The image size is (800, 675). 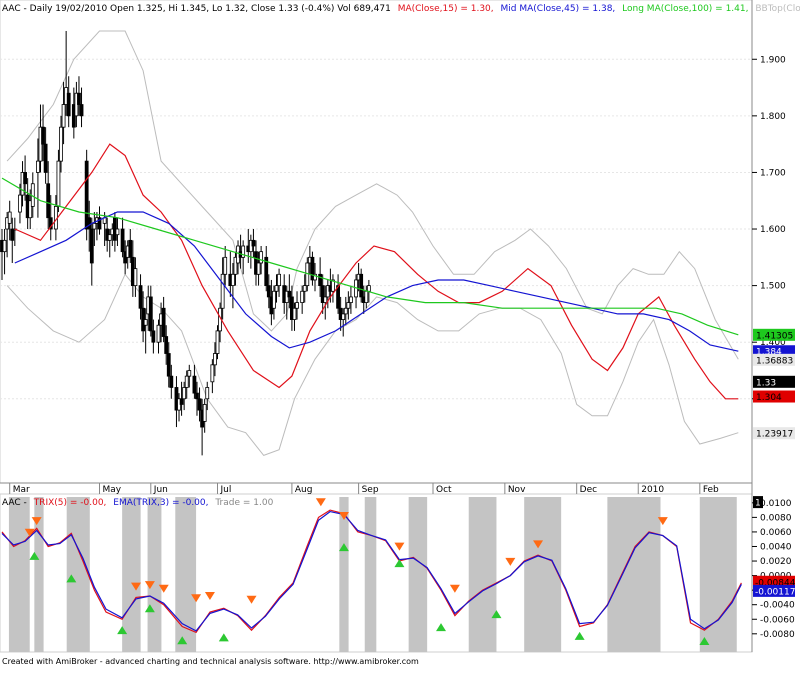 I want to click on value-label: 1.41305, so click(x=774, y=336).